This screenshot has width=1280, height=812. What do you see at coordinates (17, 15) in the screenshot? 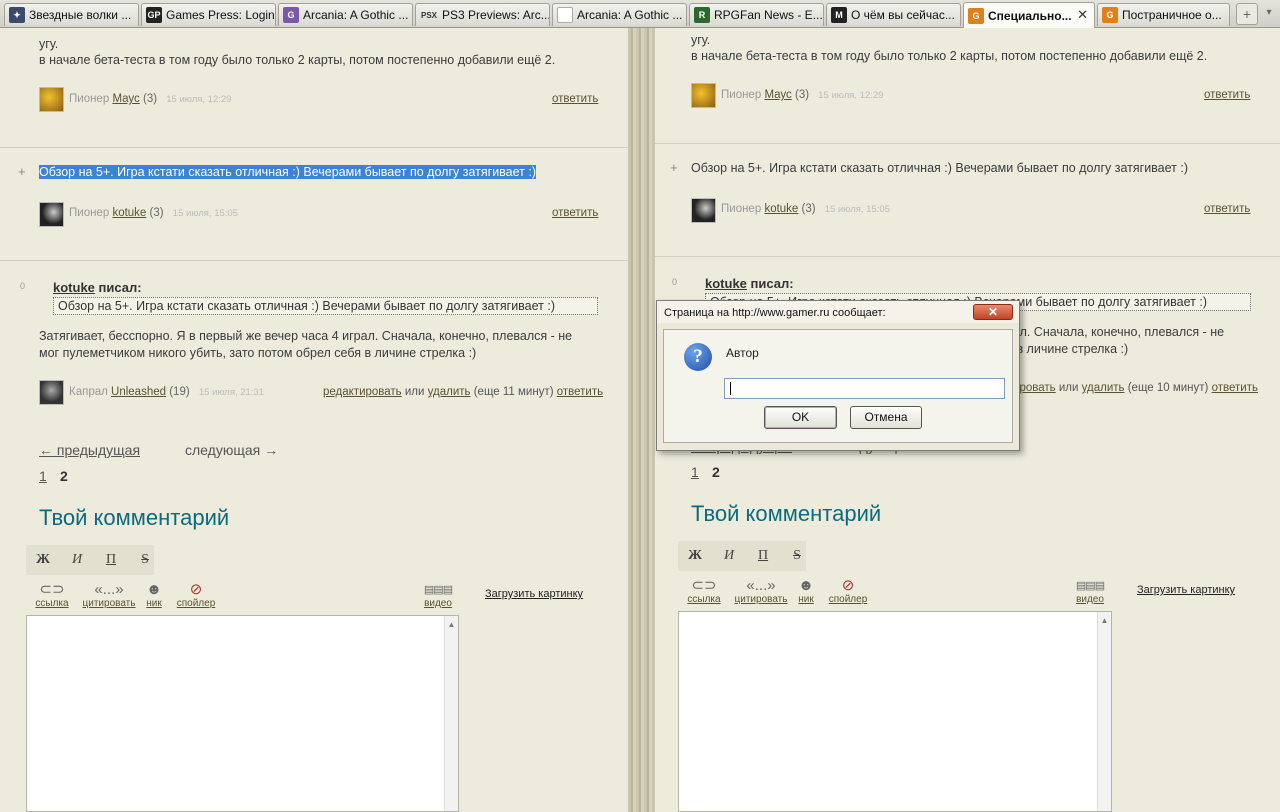
I see `star-wolves-favicon-icon: ✦` at bounding box center [17, 15].